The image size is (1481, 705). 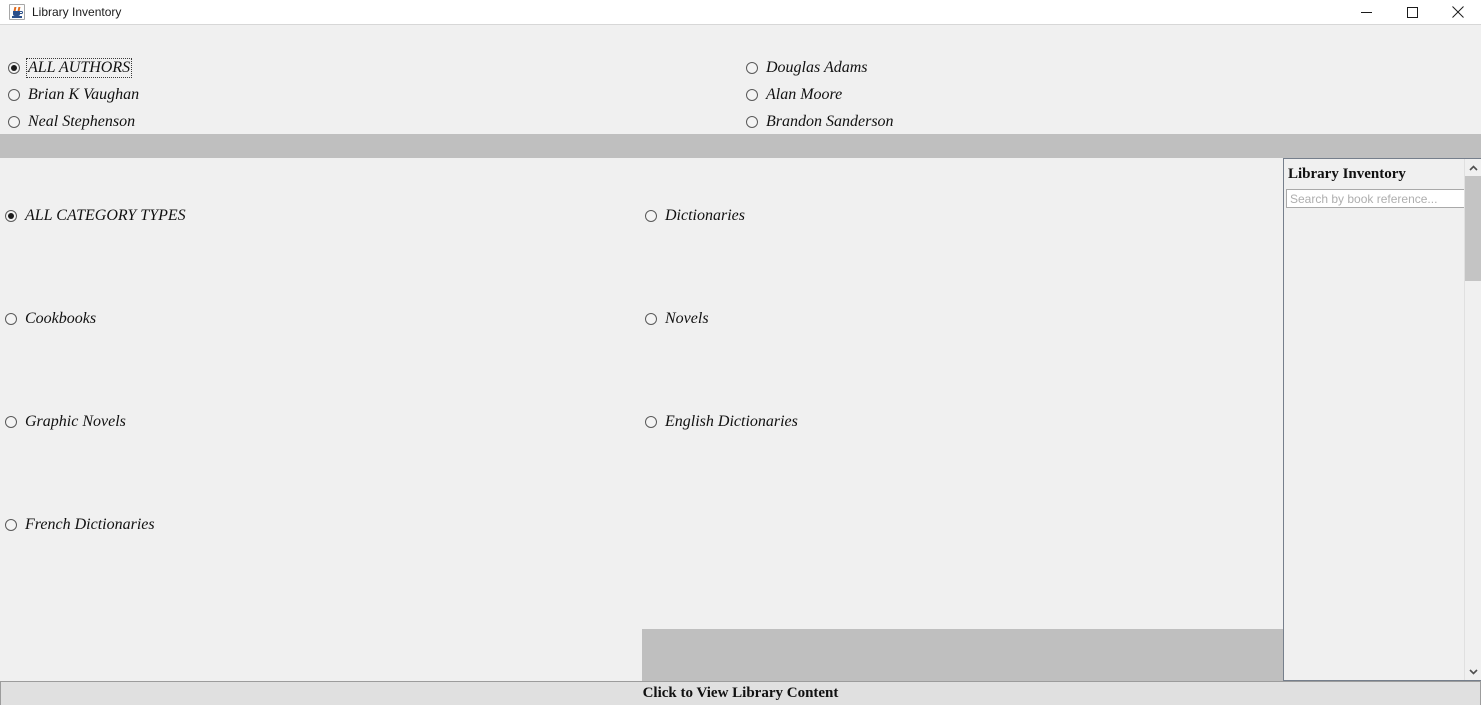 I want to click on category-radio-option: ALL CATEGORY TYPES, so click(x=96, y=216).